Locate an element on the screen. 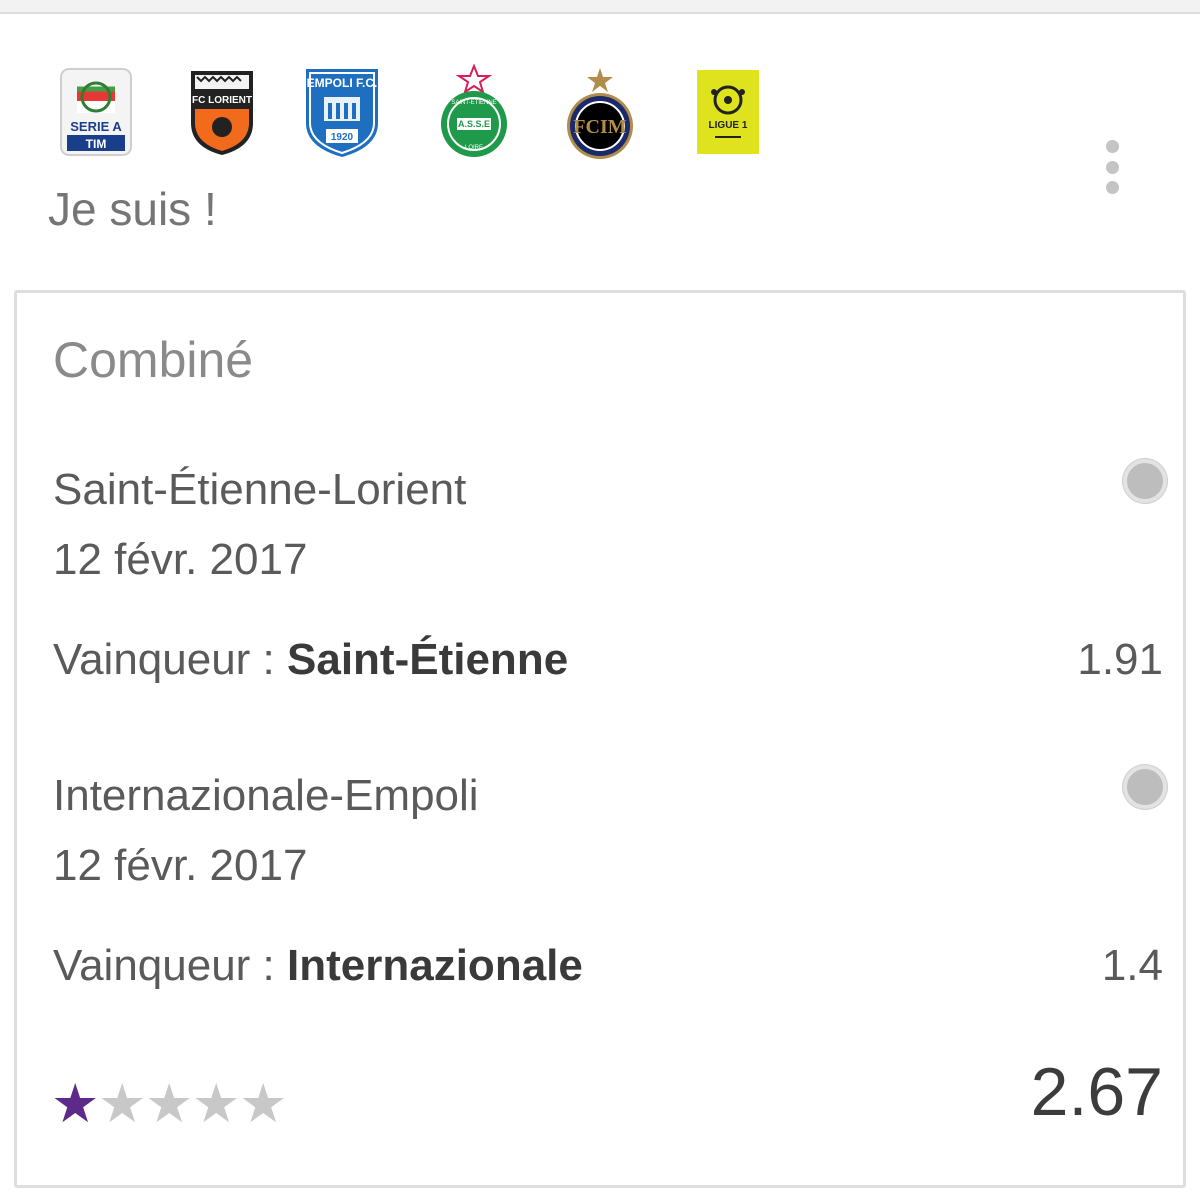 The image size is (1200, 1198). fc-lorient-logo: FC LORIENT is located at coordinates (222, 112).